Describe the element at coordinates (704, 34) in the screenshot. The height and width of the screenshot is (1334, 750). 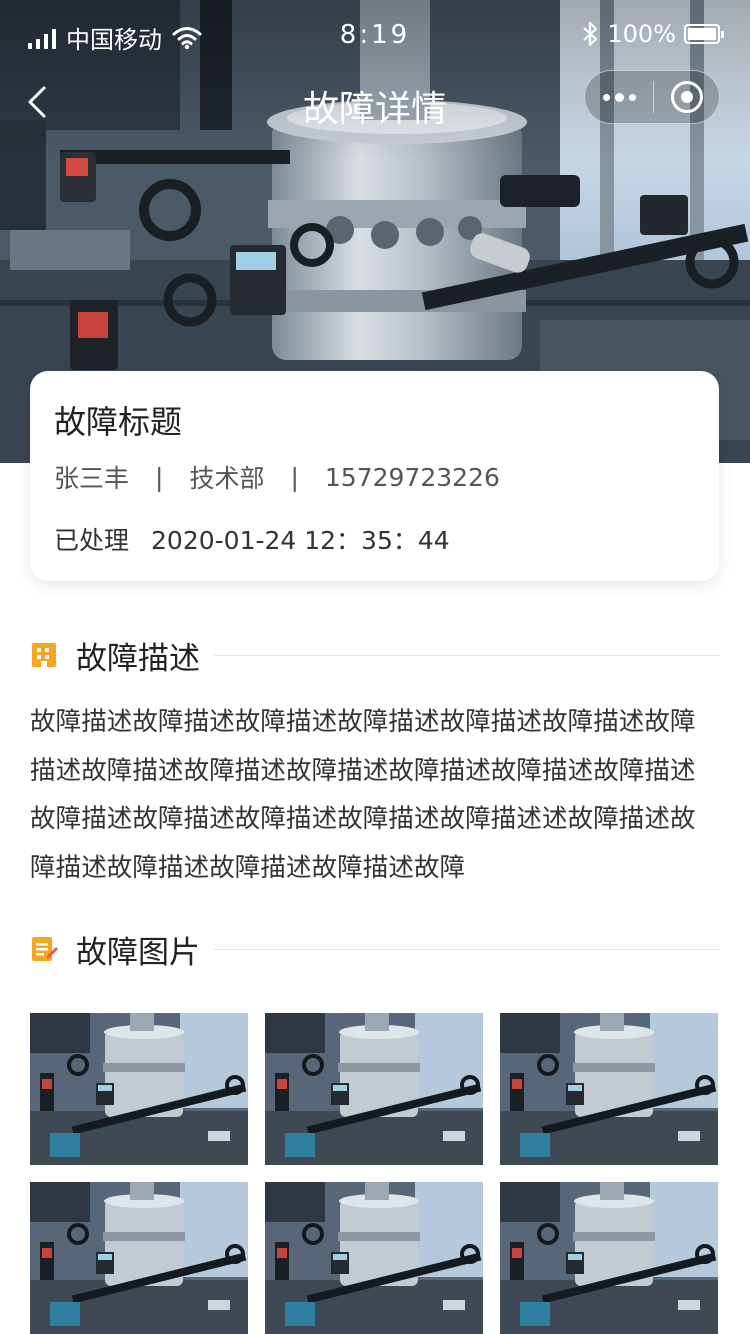
I see `battery-icon` at that location.